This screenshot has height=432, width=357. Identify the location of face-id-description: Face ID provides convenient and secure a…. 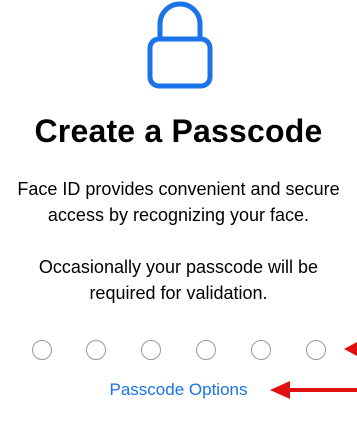
(178, 202).